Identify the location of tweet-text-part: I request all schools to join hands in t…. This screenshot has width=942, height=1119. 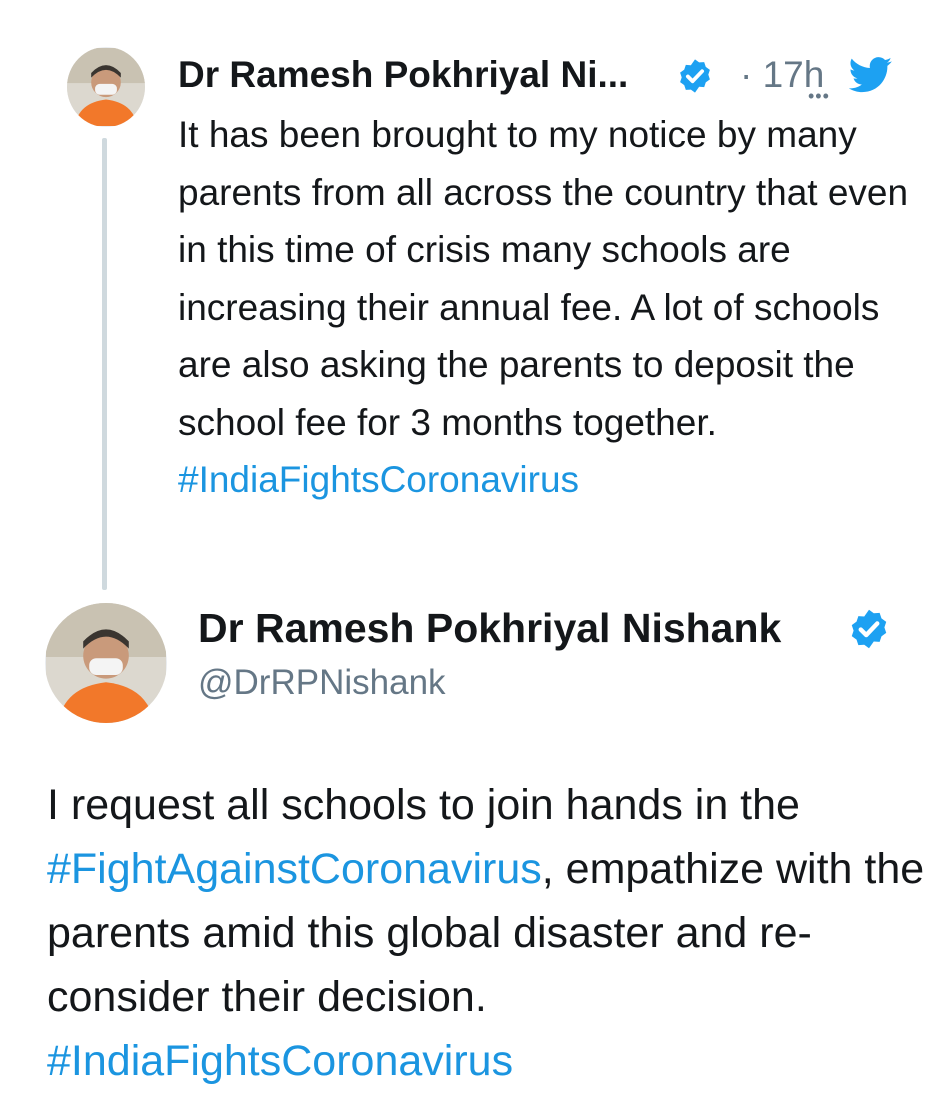
(423, 805).